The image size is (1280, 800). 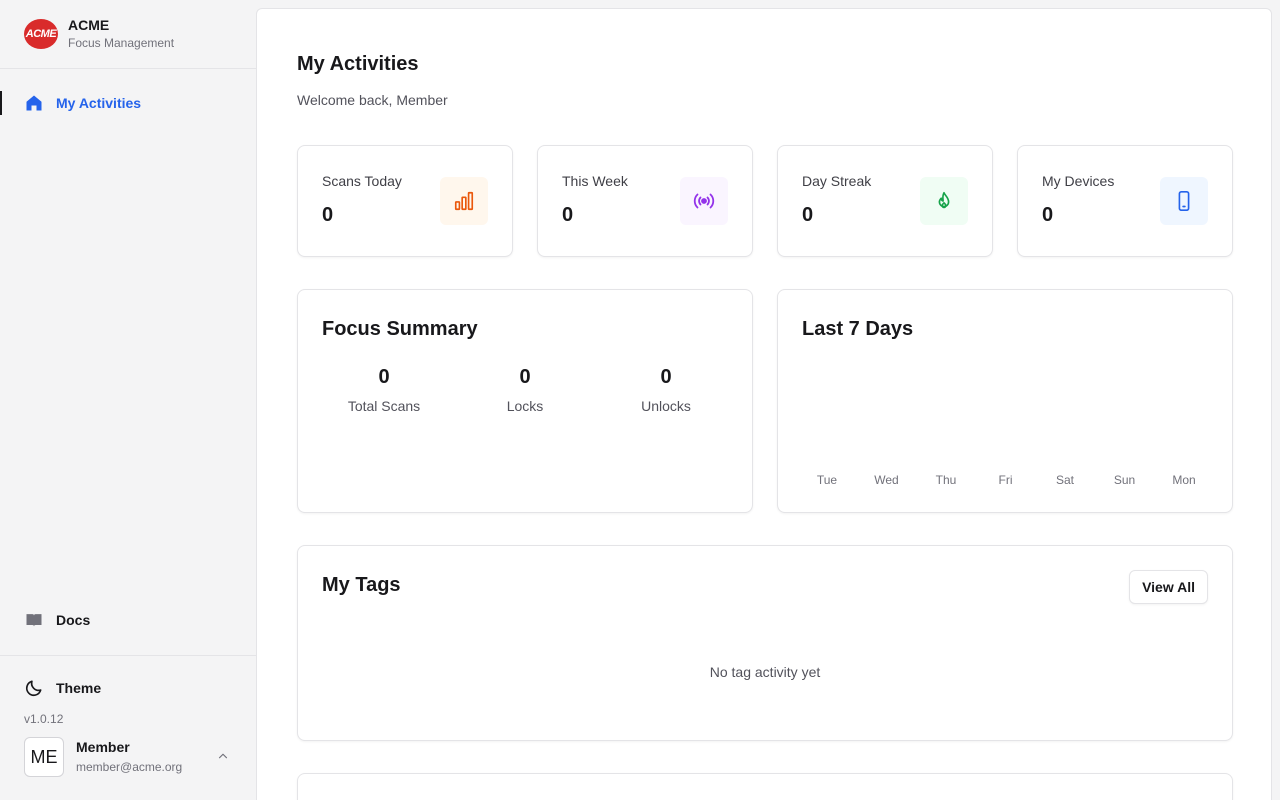 I want to click on moon-icon, so click(x=34, y=688).